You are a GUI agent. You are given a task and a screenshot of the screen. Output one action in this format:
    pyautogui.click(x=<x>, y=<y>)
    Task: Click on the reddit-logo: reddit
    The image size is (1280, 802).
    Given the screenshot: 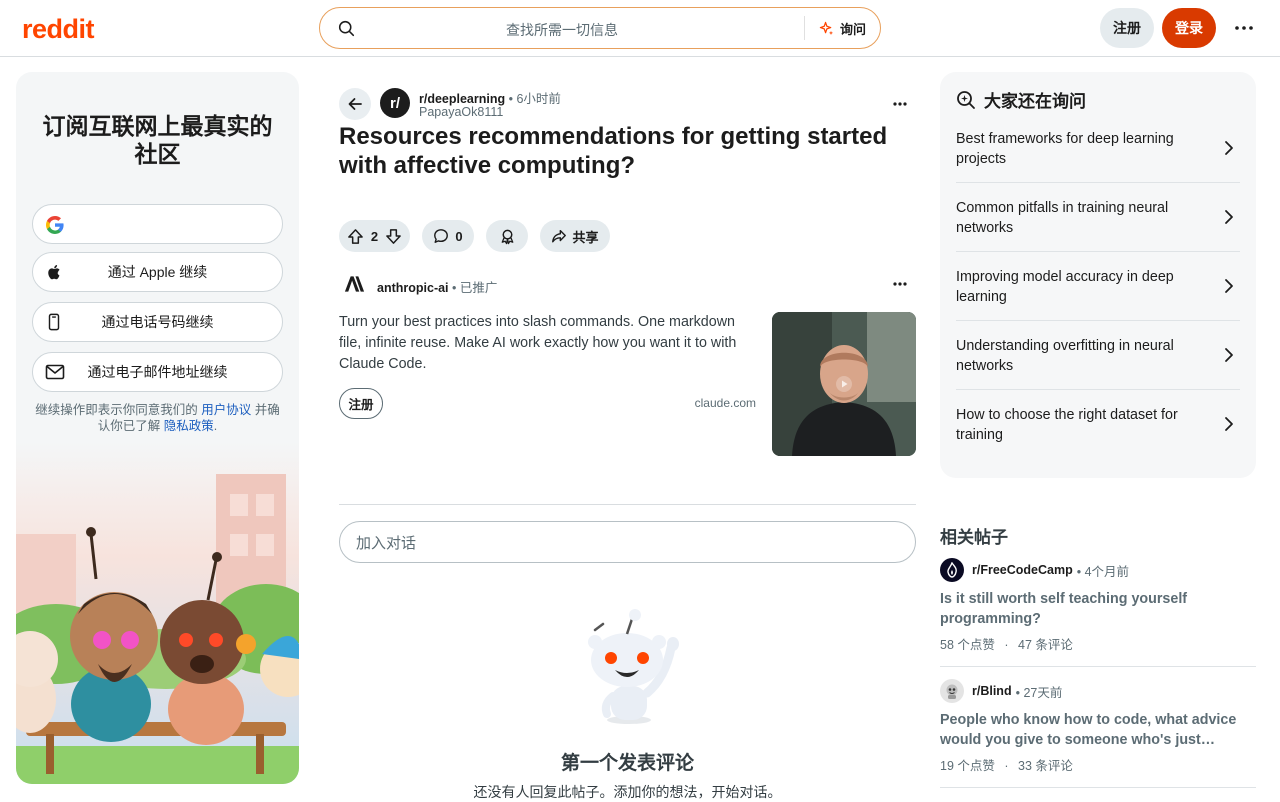 What is the action you would take?
    pyautogui.click(x=58, y=29)
    